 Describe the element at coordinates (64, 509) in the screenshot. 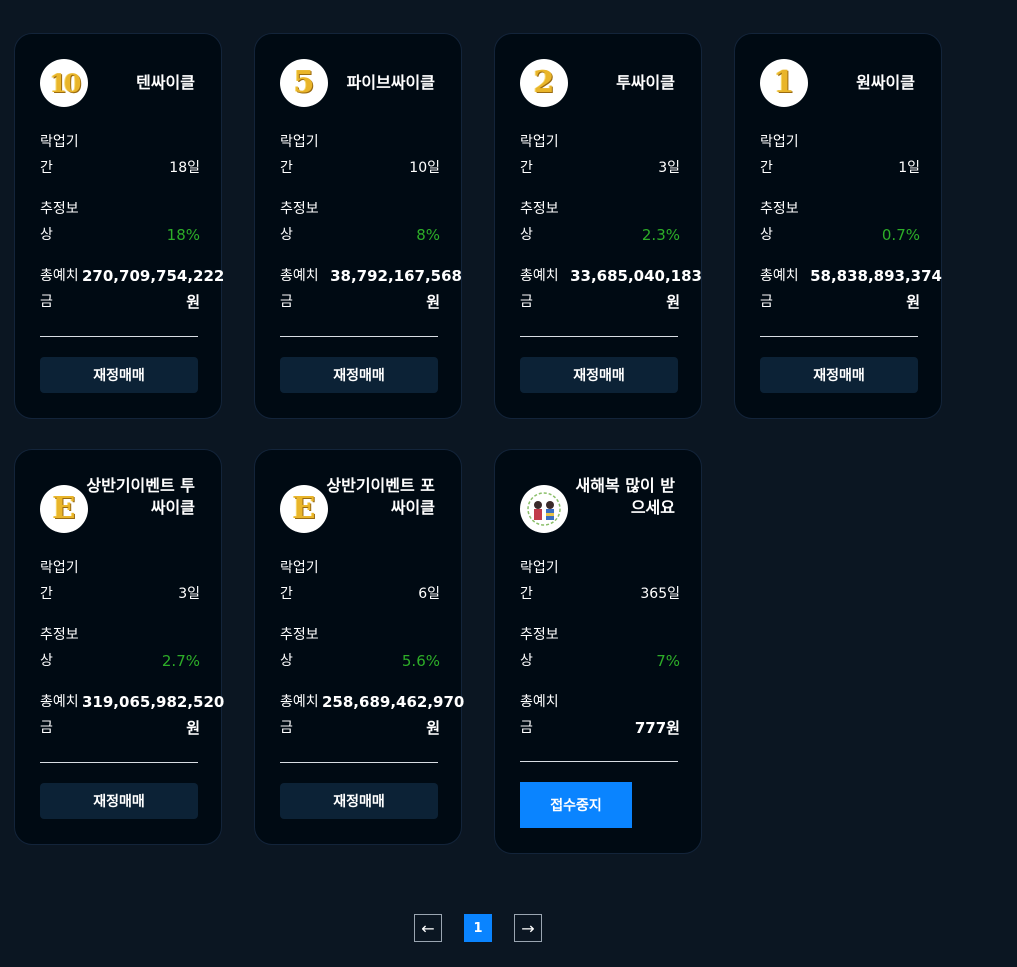

I see `badge-e-icon: E` at that location.